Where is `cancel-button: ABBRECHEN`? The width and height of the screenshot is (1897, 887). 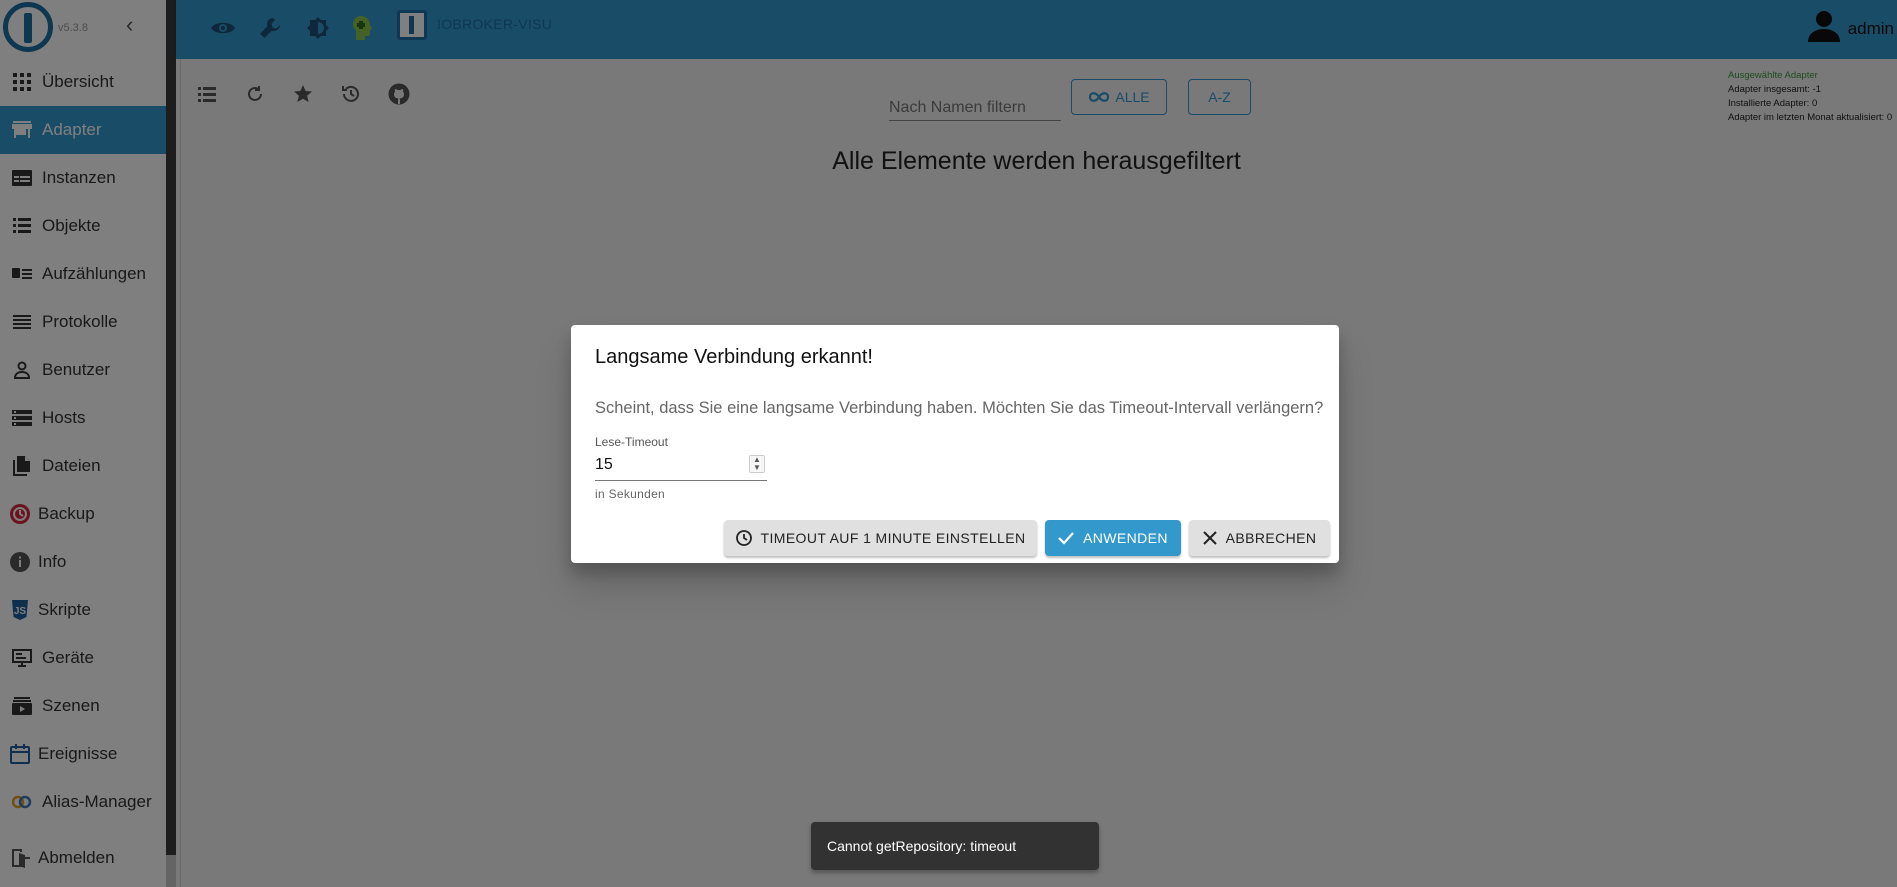 cancel-button: ABBRECHEN is located at coordinates (1259, 538).